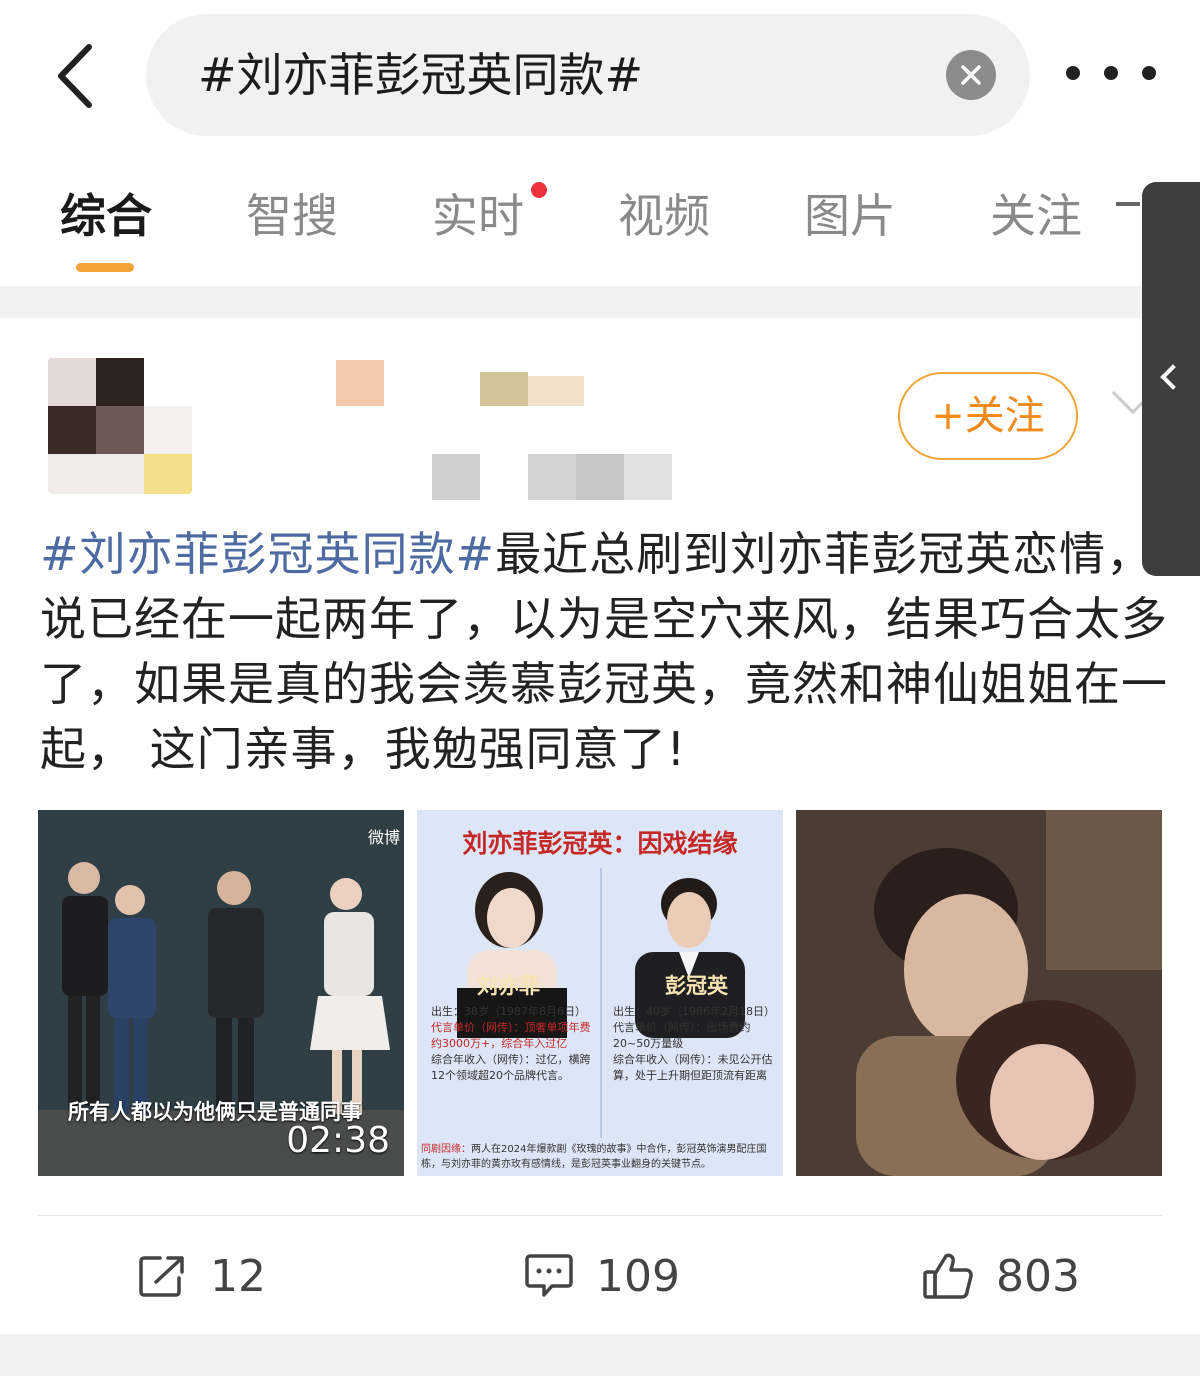 Image resolution: width=1200 pixels, height=1376 pixels. What do you see at coordinates (161, 1276) in the screenshot?
I see `repost-icon` at bounding box center [161, 1276].